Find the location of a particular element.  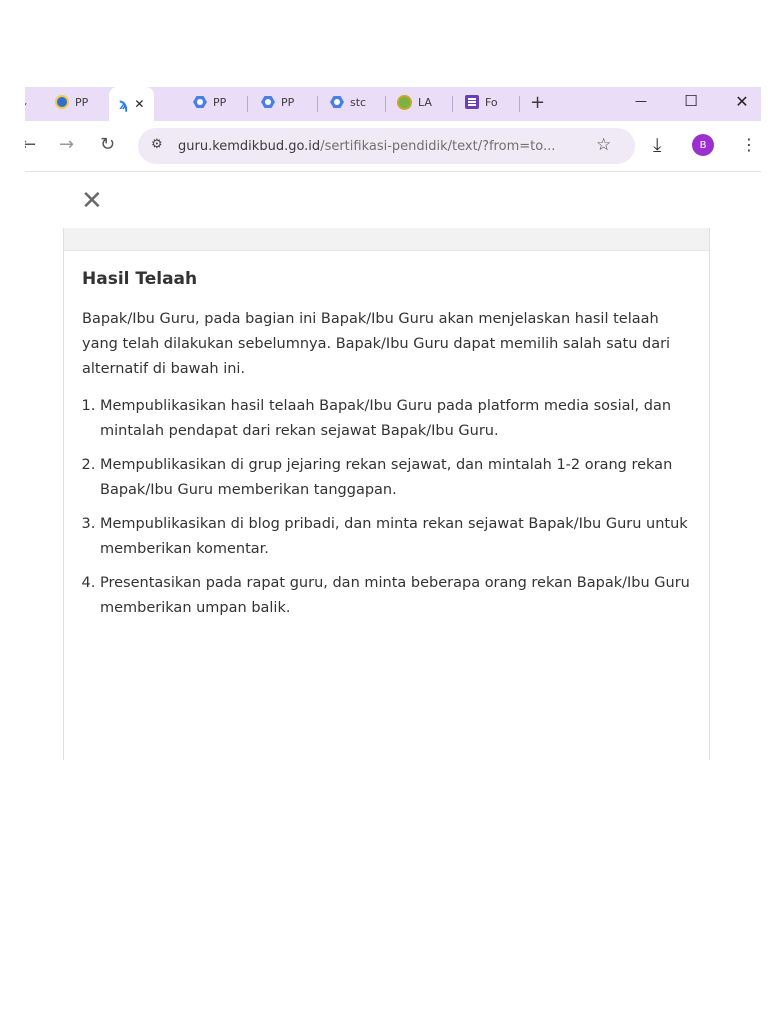

tab-label: Fo is located at coordinates (491, 102).